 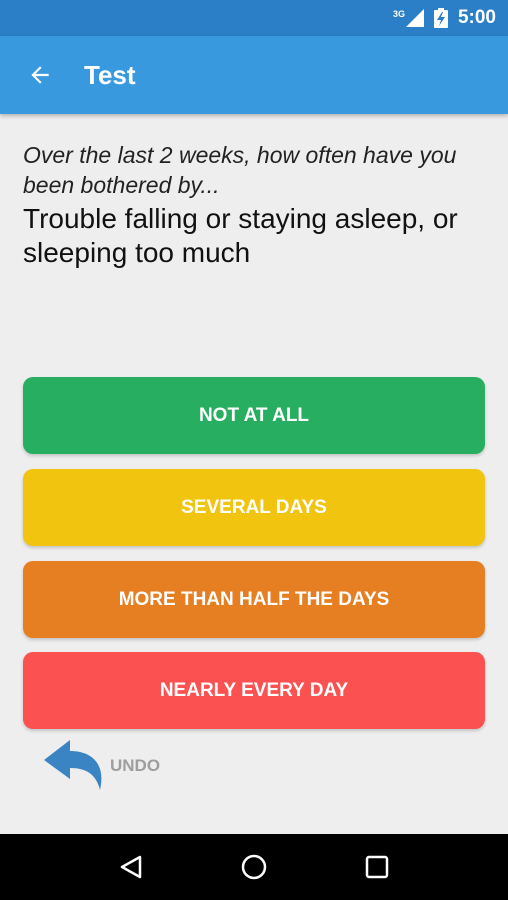 I want to click on app-bar: Test, so click(x=254, y=75).